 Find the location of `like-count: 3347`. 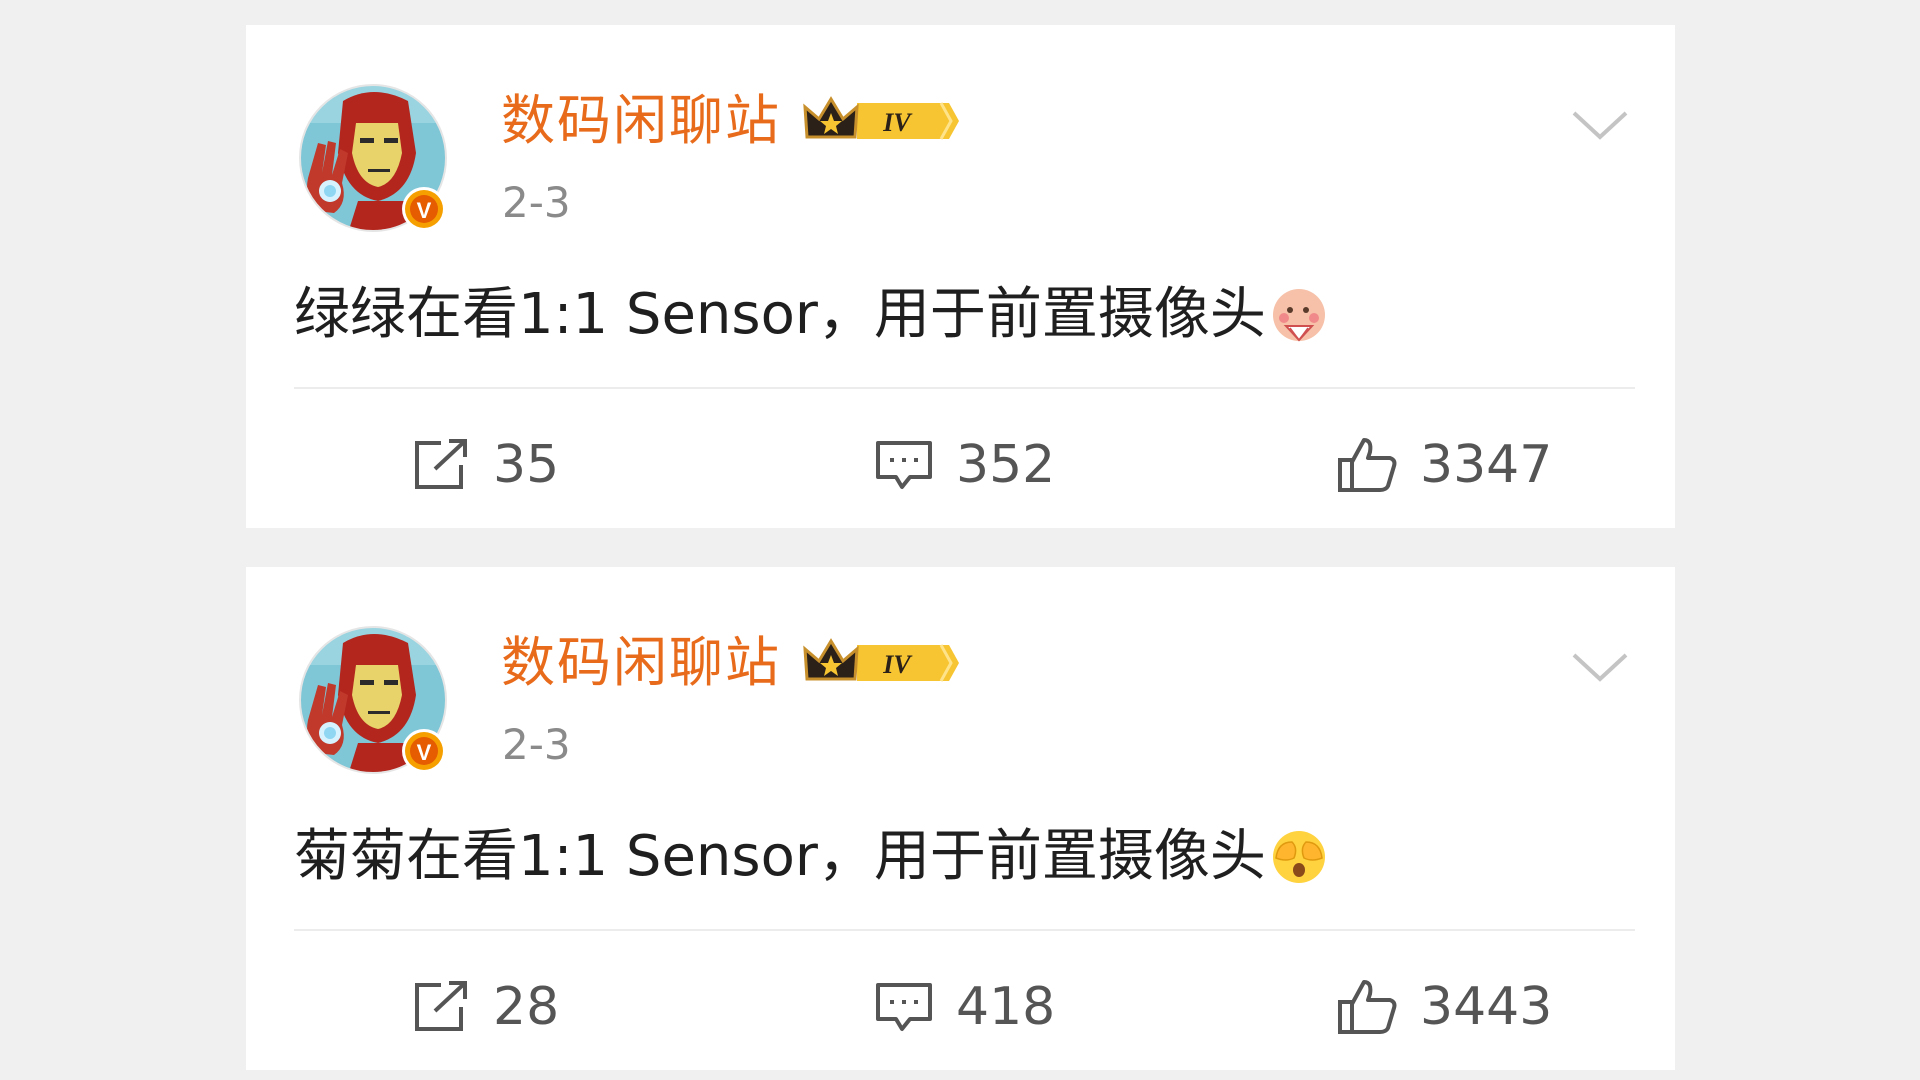

like-count: 3347 is located at coordinates (1486, 465).